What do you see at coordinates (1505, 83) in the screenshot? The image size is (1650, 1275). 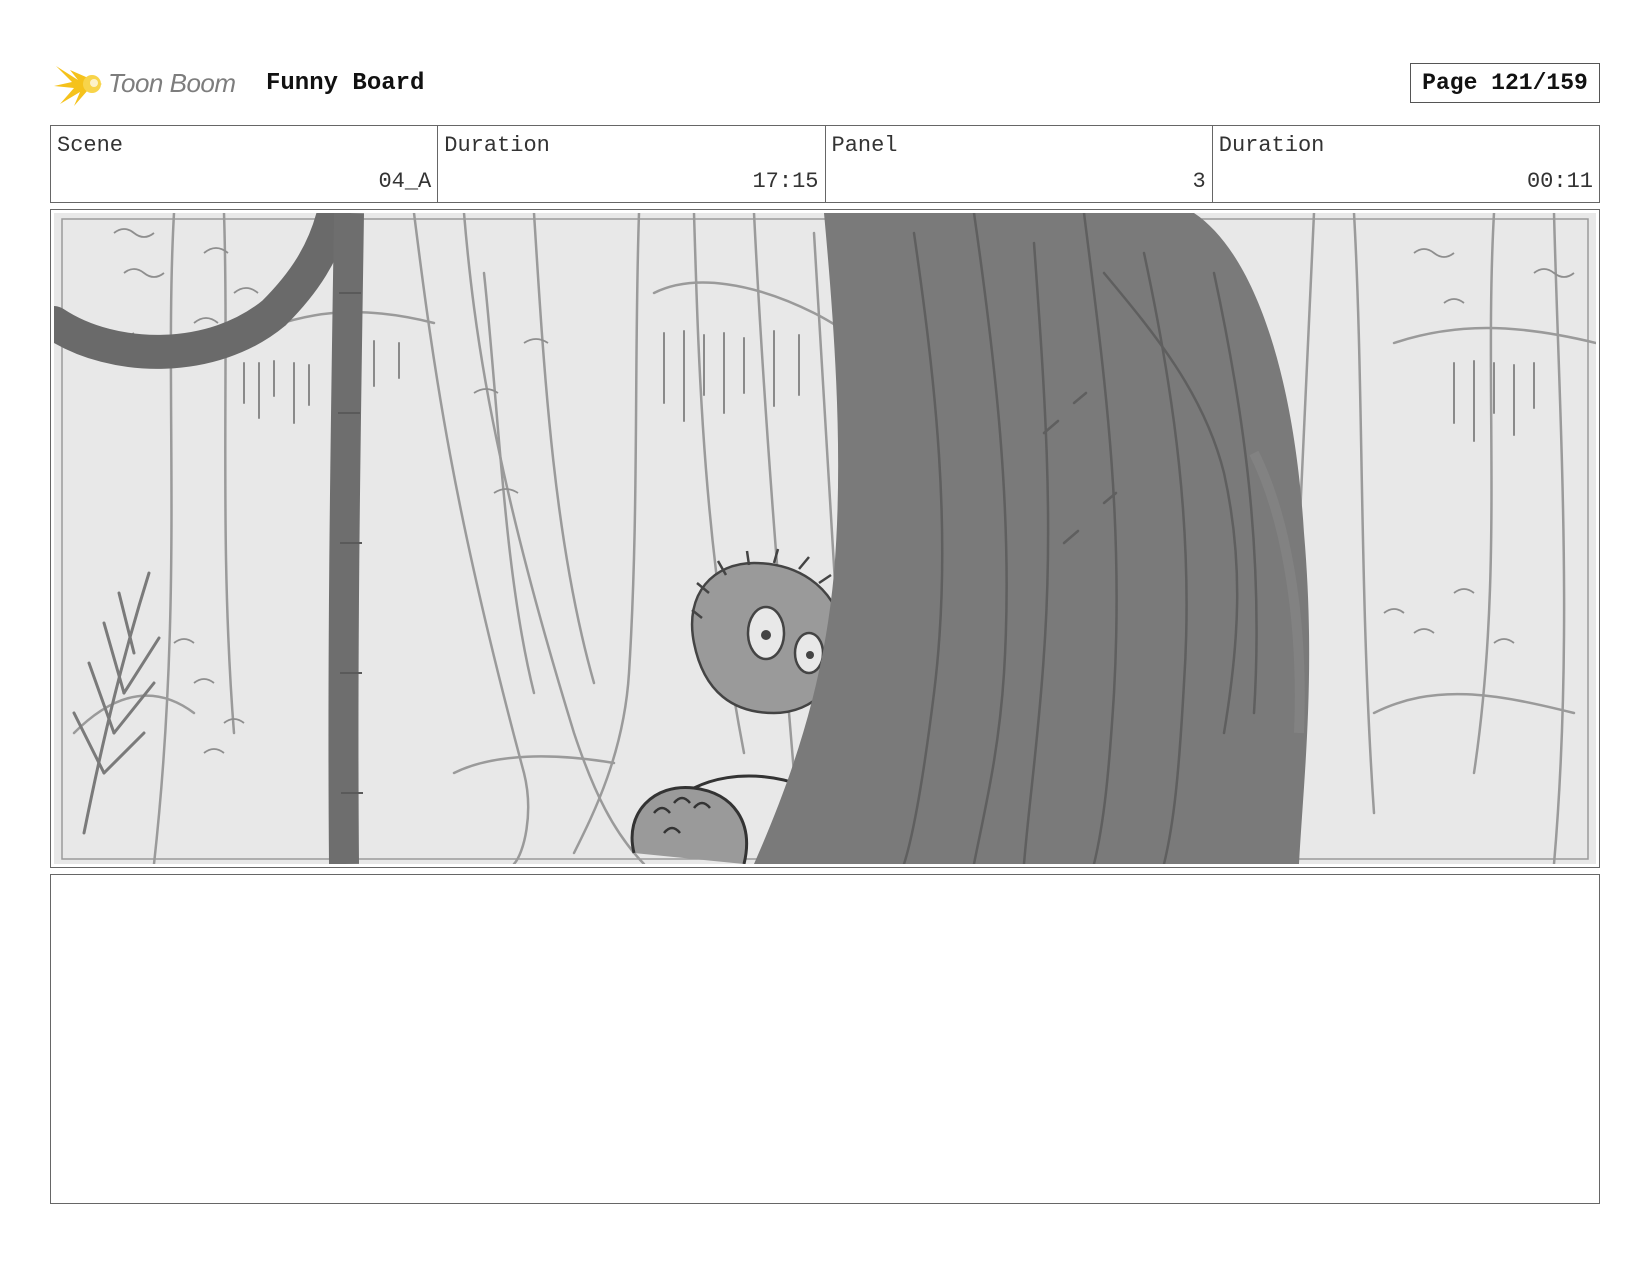 I see `page-indicator: Page 121/159` at bounding box center [1505, 83].